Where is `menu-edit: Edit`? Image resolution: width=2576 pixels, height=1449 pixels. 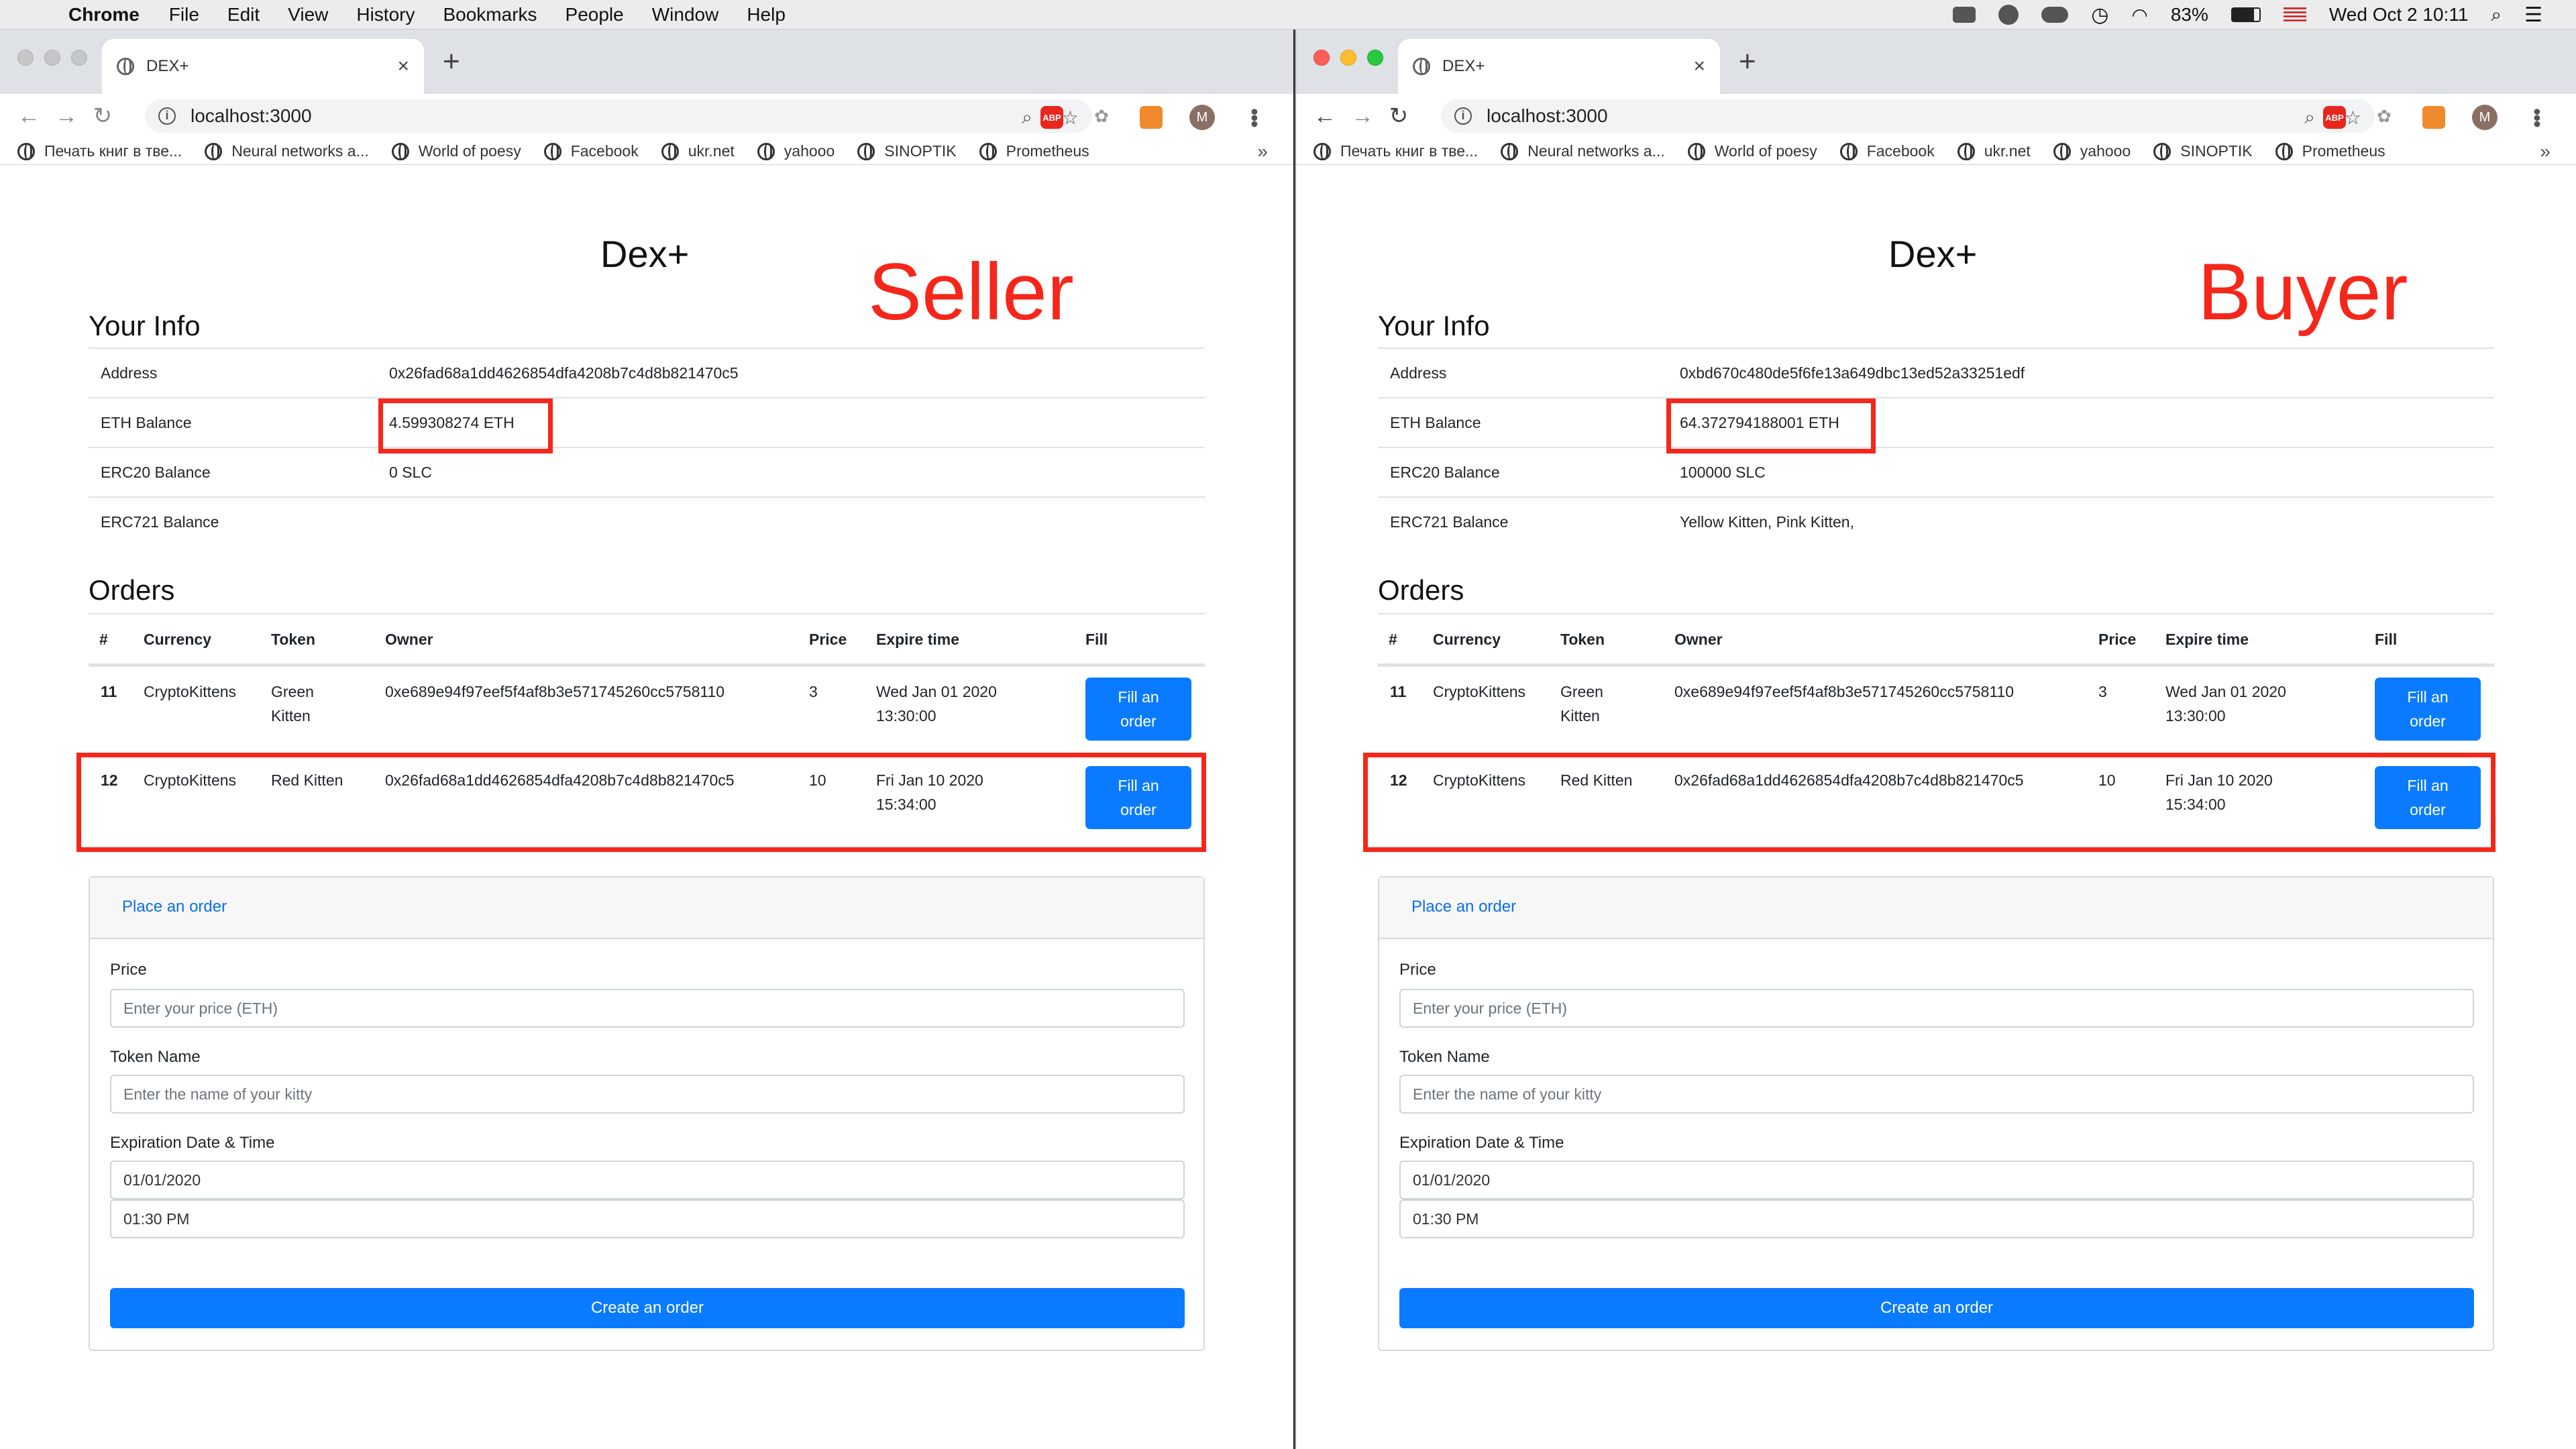
menu-edit: Edit is located at coordinates (243, 14).